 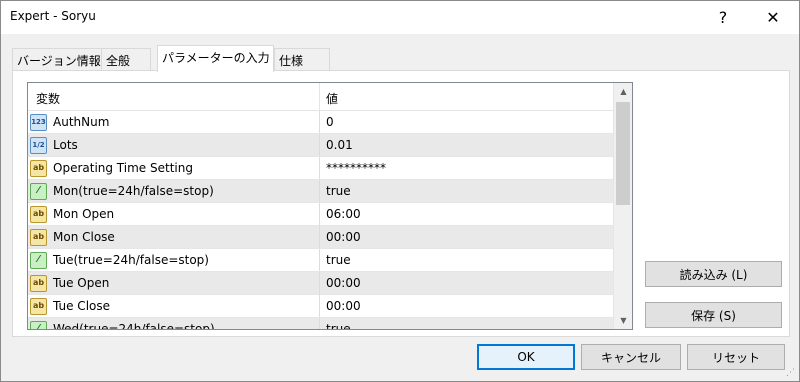 I want to click on tab-specification: 仕様, so click(x=302, y=59).